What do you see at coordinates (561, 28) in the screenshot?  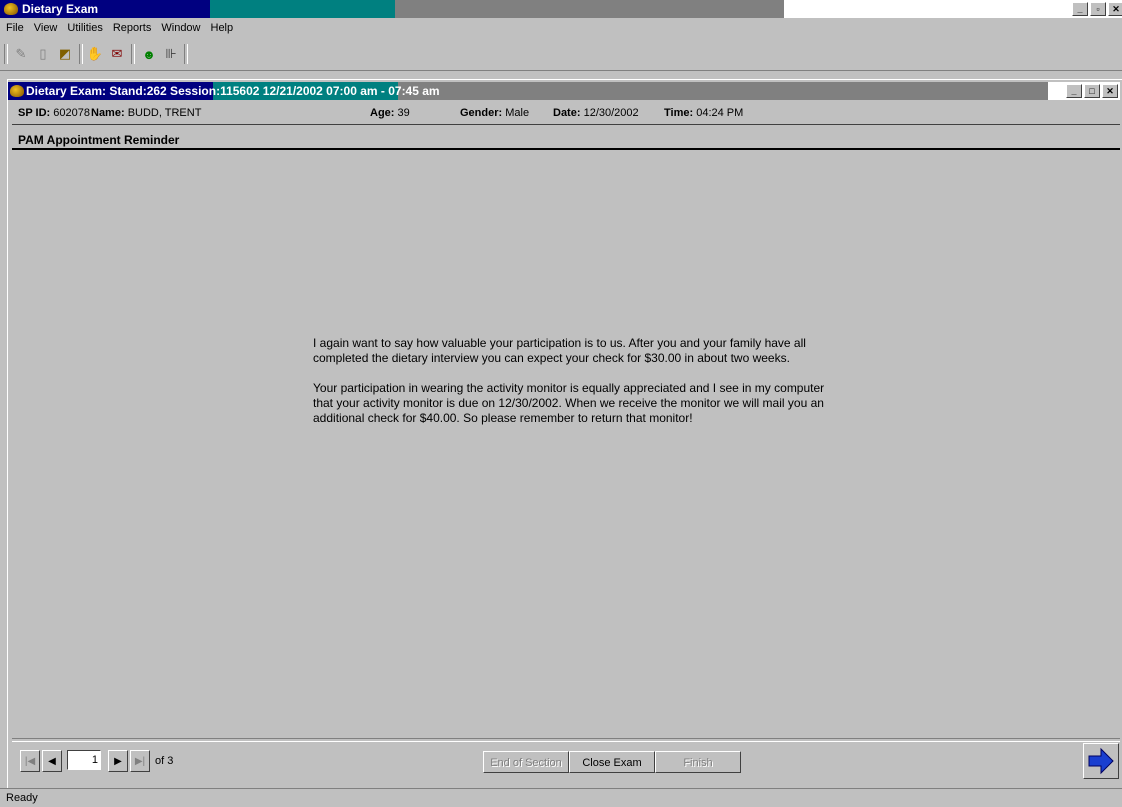 I see `menu-bar: File View Utilities Reports Window Help` at bounding box center [561, 28].